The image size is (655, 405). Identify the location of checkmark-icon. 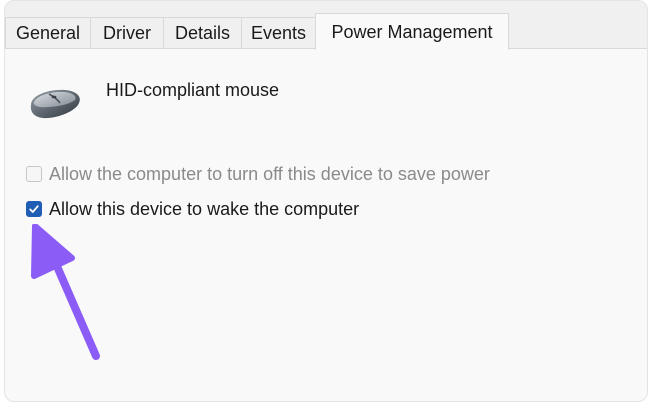
(34, 209).